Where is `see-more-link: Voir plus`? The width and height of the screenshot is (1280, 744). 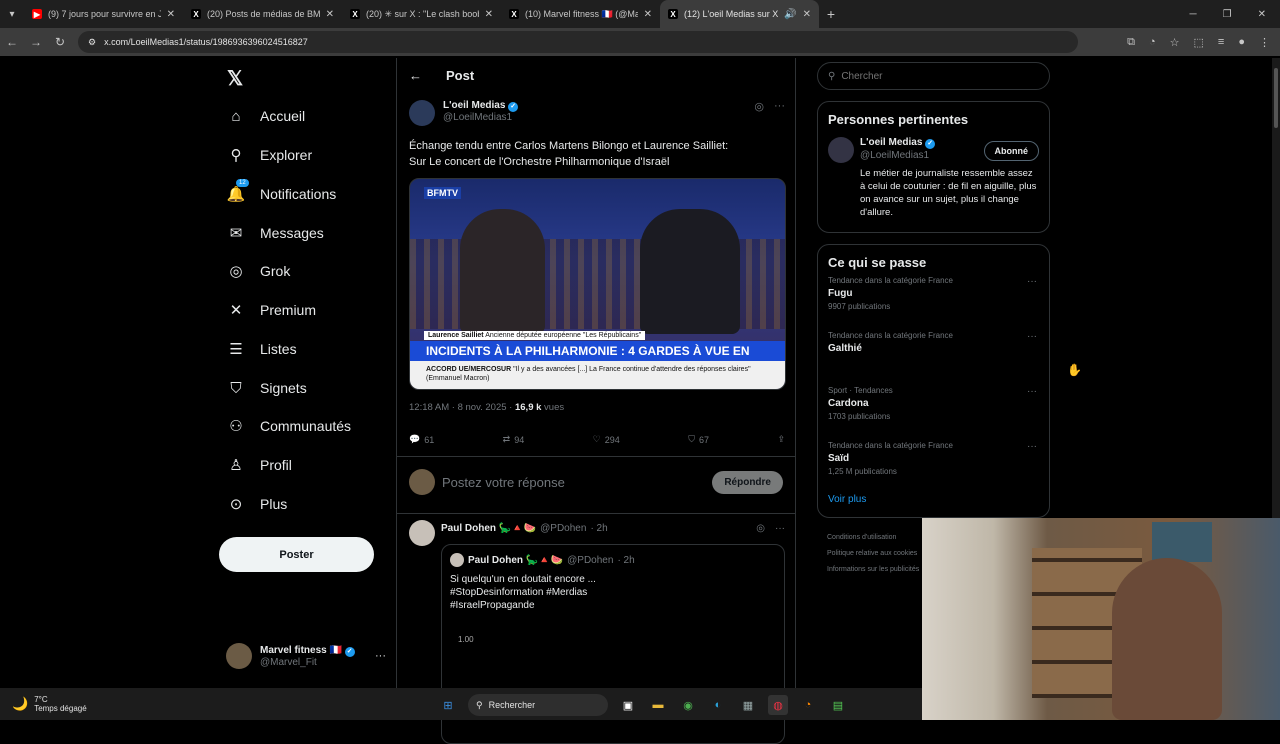
see-more-link: Voir plus is located at coordinates (933, 502).